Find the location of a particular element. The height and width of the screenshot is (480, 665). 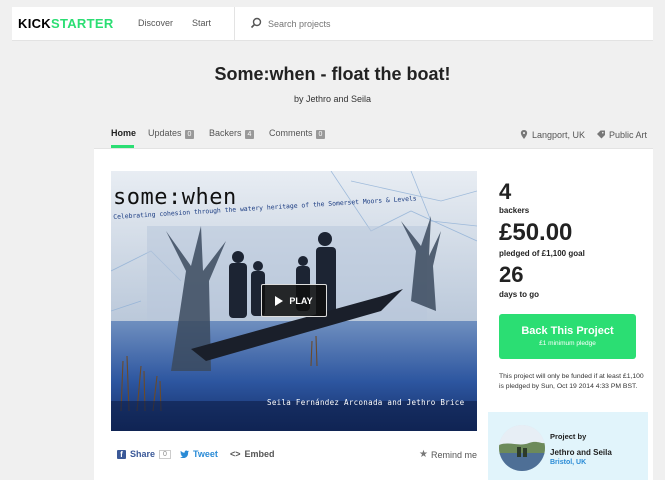

back-button-label: Back This Project is located at coordinates (567, 331).